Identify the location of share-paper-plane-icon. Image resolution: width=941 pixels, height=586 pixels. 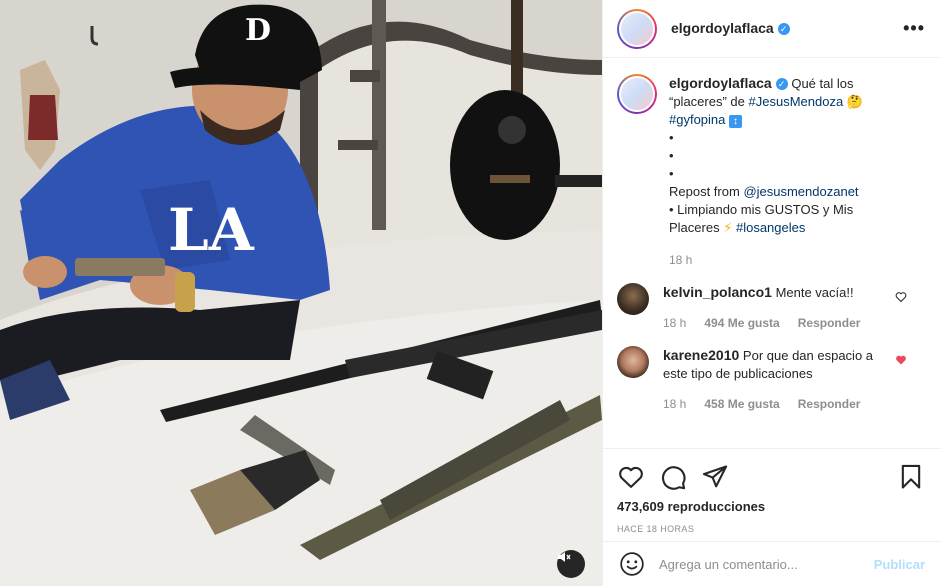
(715, 477).